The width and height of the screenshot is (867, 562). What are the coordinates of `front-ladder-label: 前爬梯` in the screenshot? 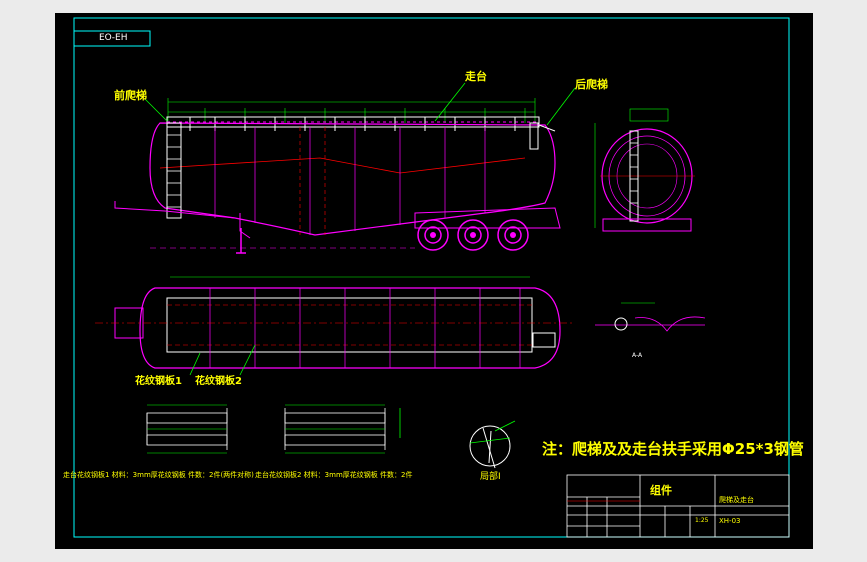 It's located at (130, 95).